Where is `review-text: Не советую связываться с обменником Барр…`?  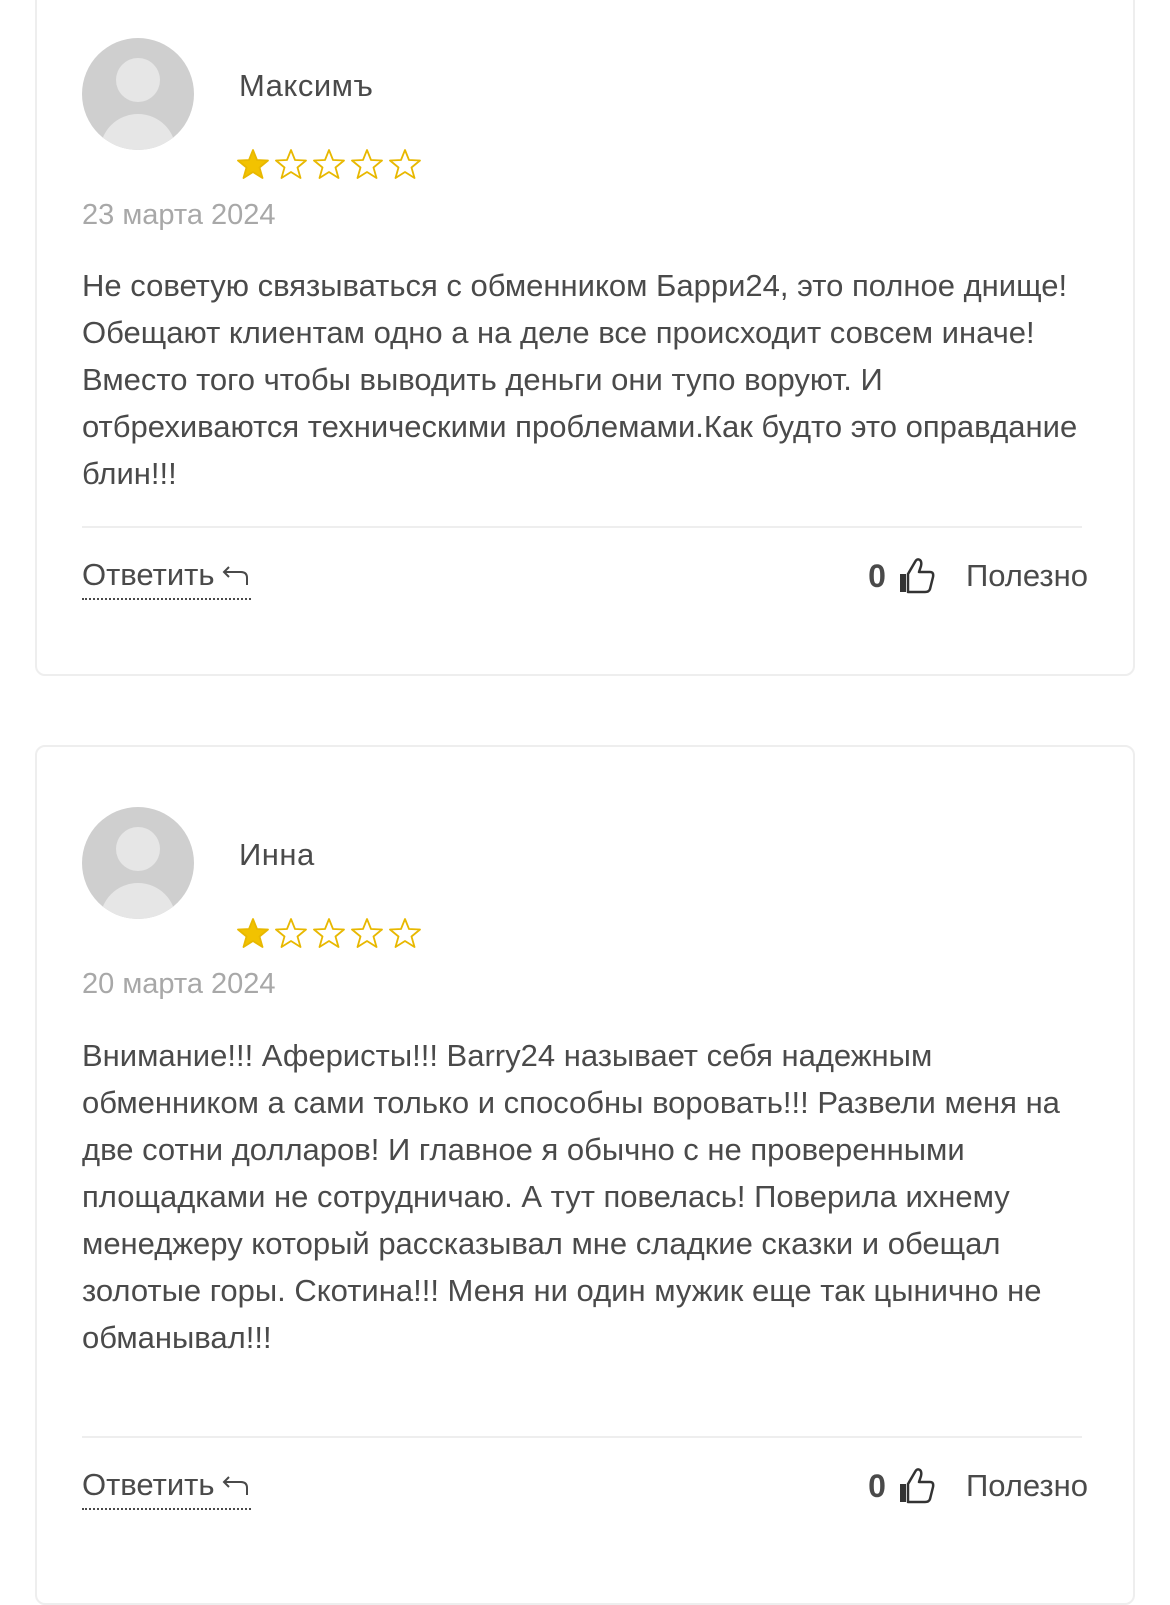 review-text: Не советую связываться с обменником Барр… is located at coordinates (580, 379).